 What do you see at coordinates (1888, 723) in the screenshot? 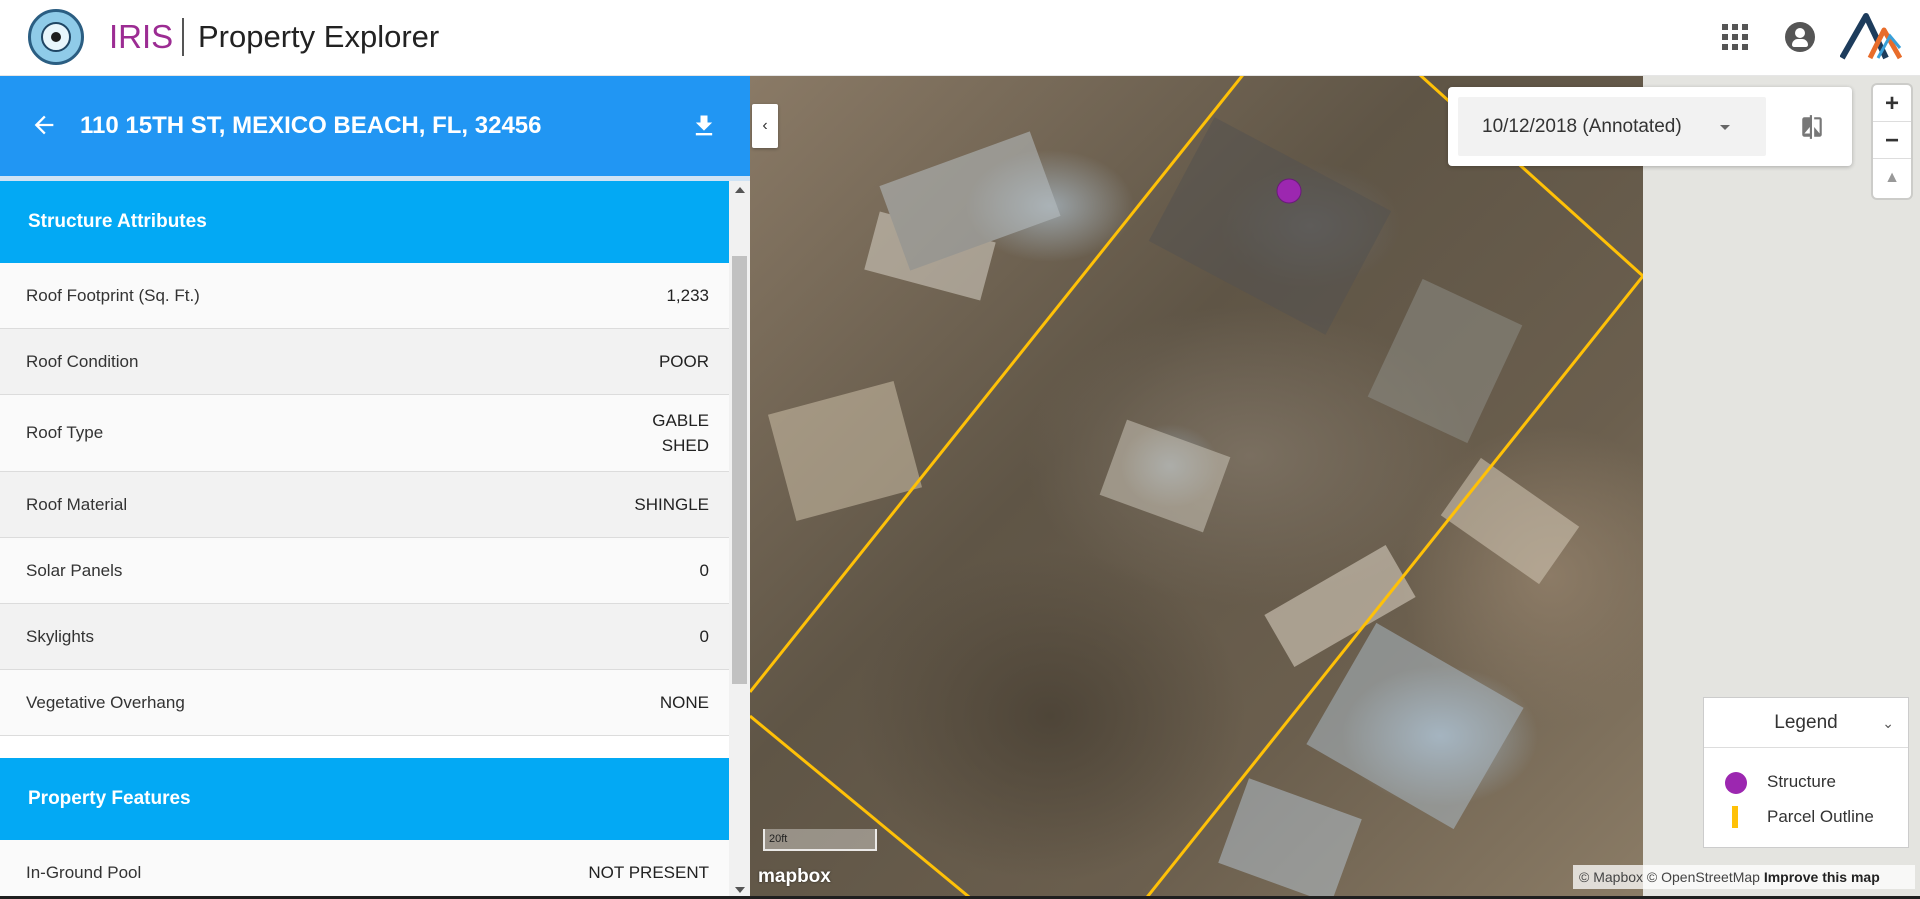
I see `chevron-down-icon: ⌄` at bounding box center [1888, 723].